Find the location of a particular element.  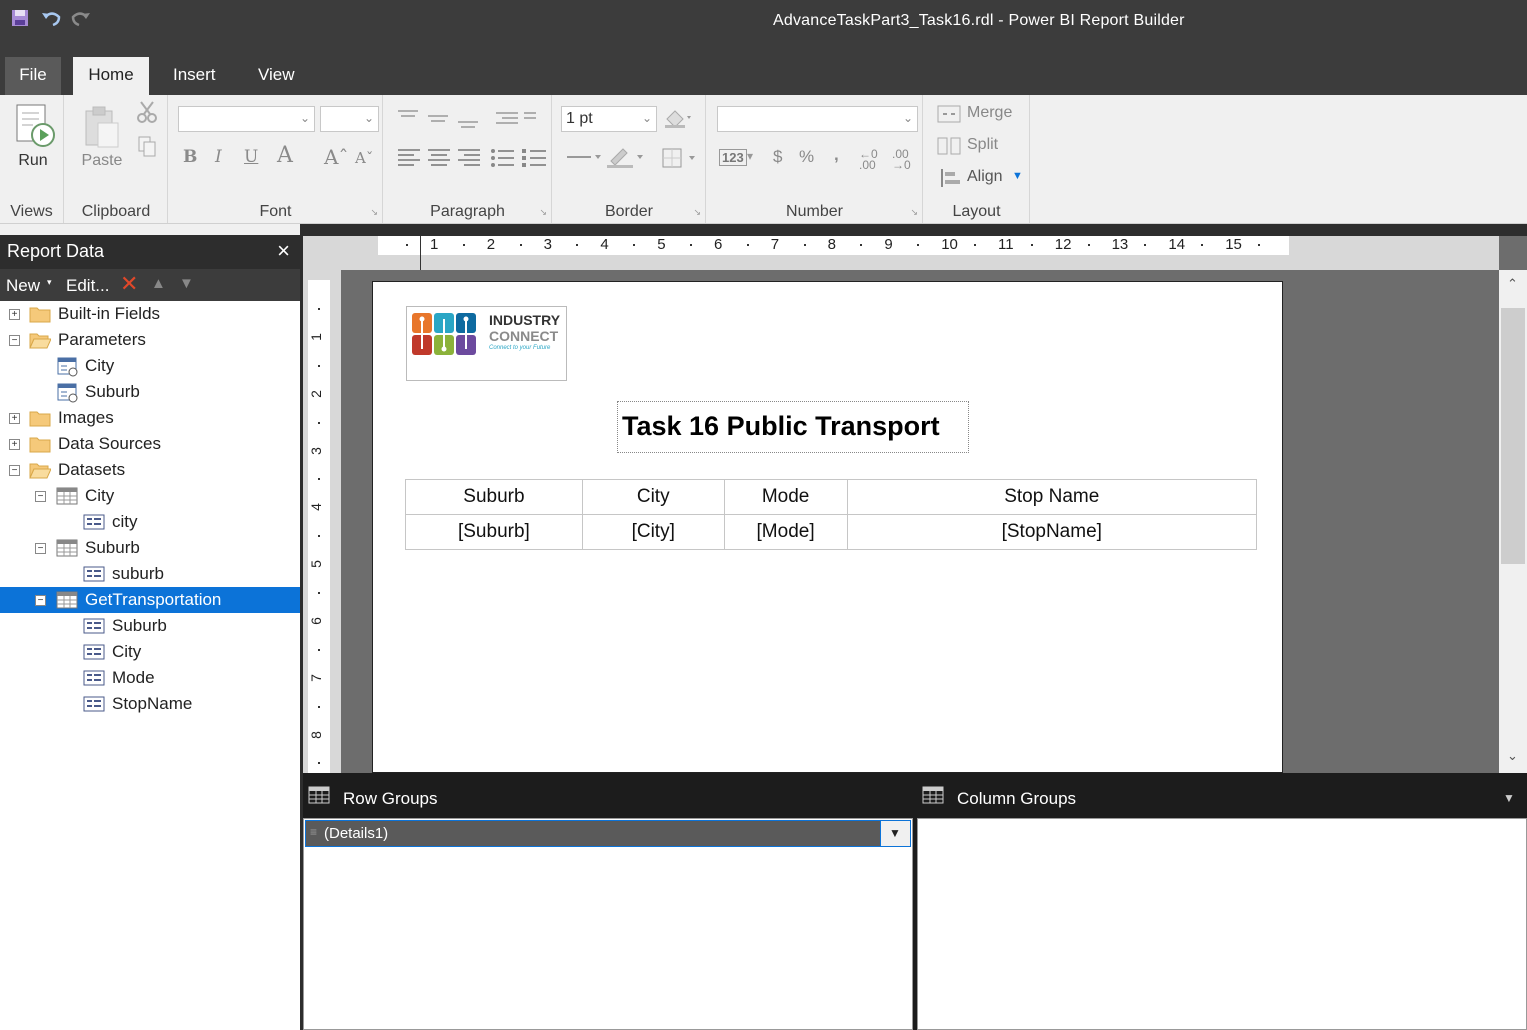

ruler-number: 1 is located at coordinates (434, 244).